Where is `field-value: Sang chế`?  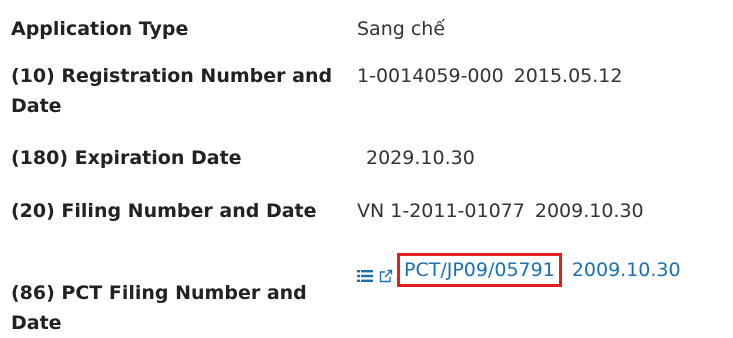
field-value: Sang chế is located at coordinates (401, 29).